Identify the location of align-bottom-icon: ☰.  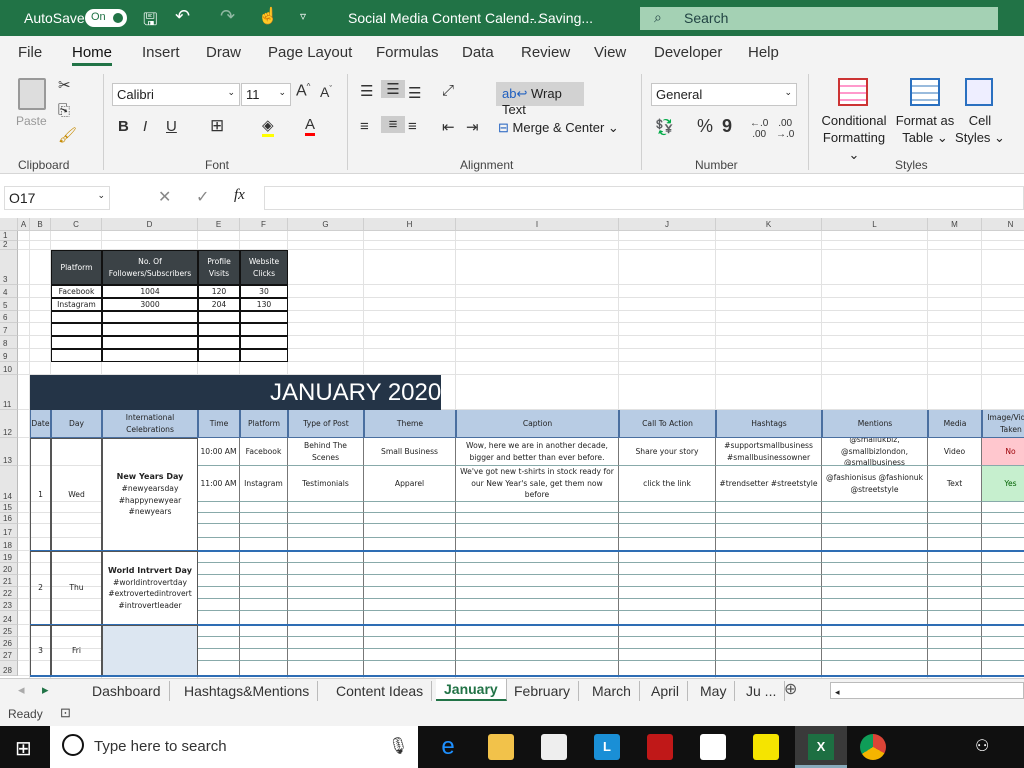
(414, 93).